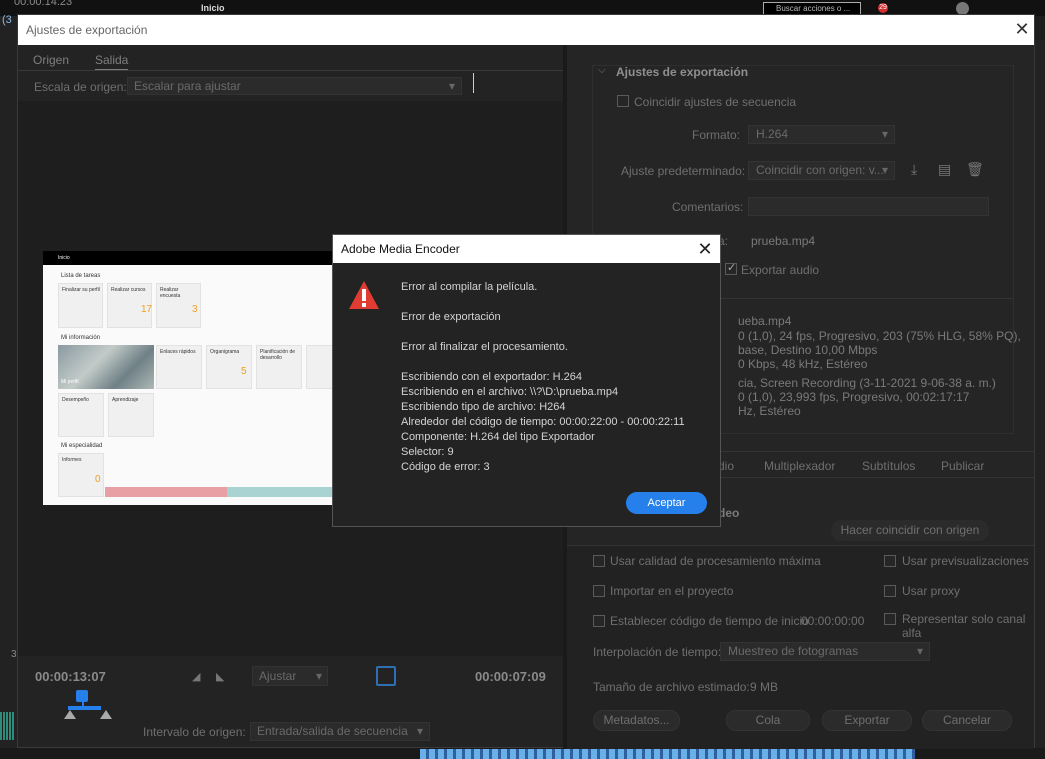  Describe the element at coordinates (671, 687) in the screenshot. I see `estimated-size-label: Tamaño de archivo estimado:` at that location.